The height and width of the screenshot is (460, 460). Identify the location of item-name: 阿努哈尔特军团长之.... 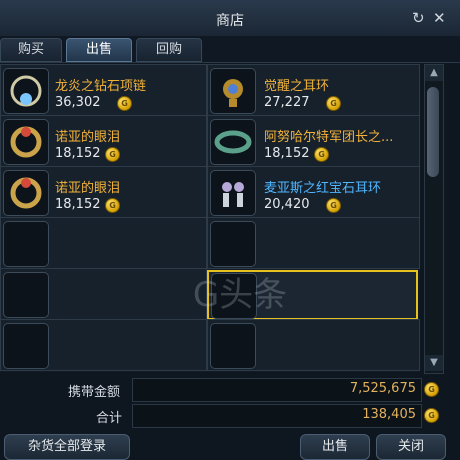
(329, 137).